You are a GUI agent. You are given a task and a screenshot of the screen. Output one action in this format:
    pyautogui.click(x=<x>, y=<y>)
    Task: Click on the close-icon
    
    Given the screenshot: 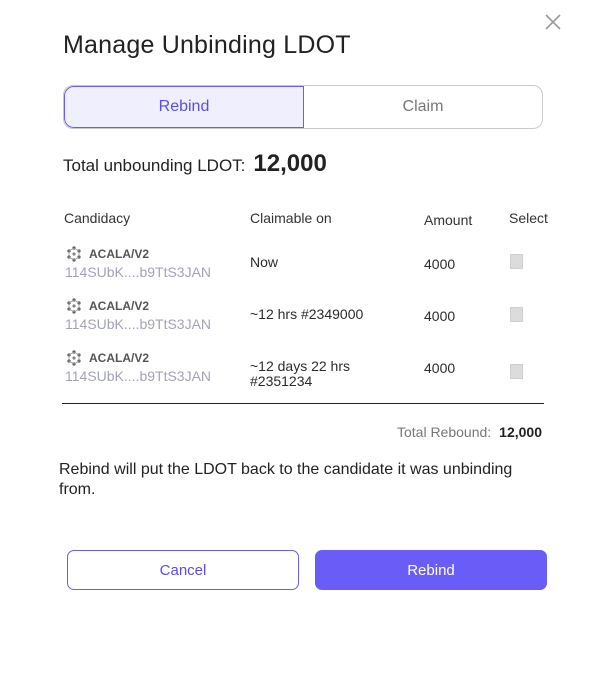 What is the action you would take?
    pyautogui.click(x=553, y=22)
    